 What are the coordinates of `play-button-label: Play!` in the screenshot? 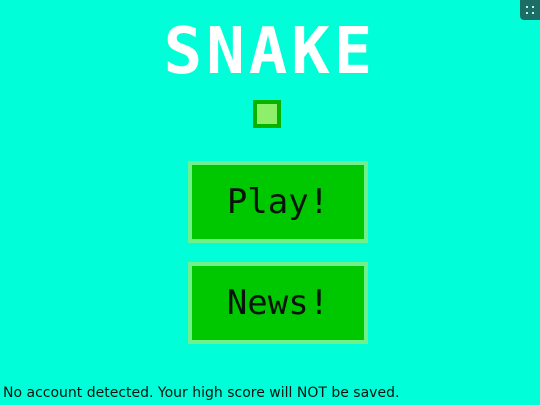 It's located at (278, 202).